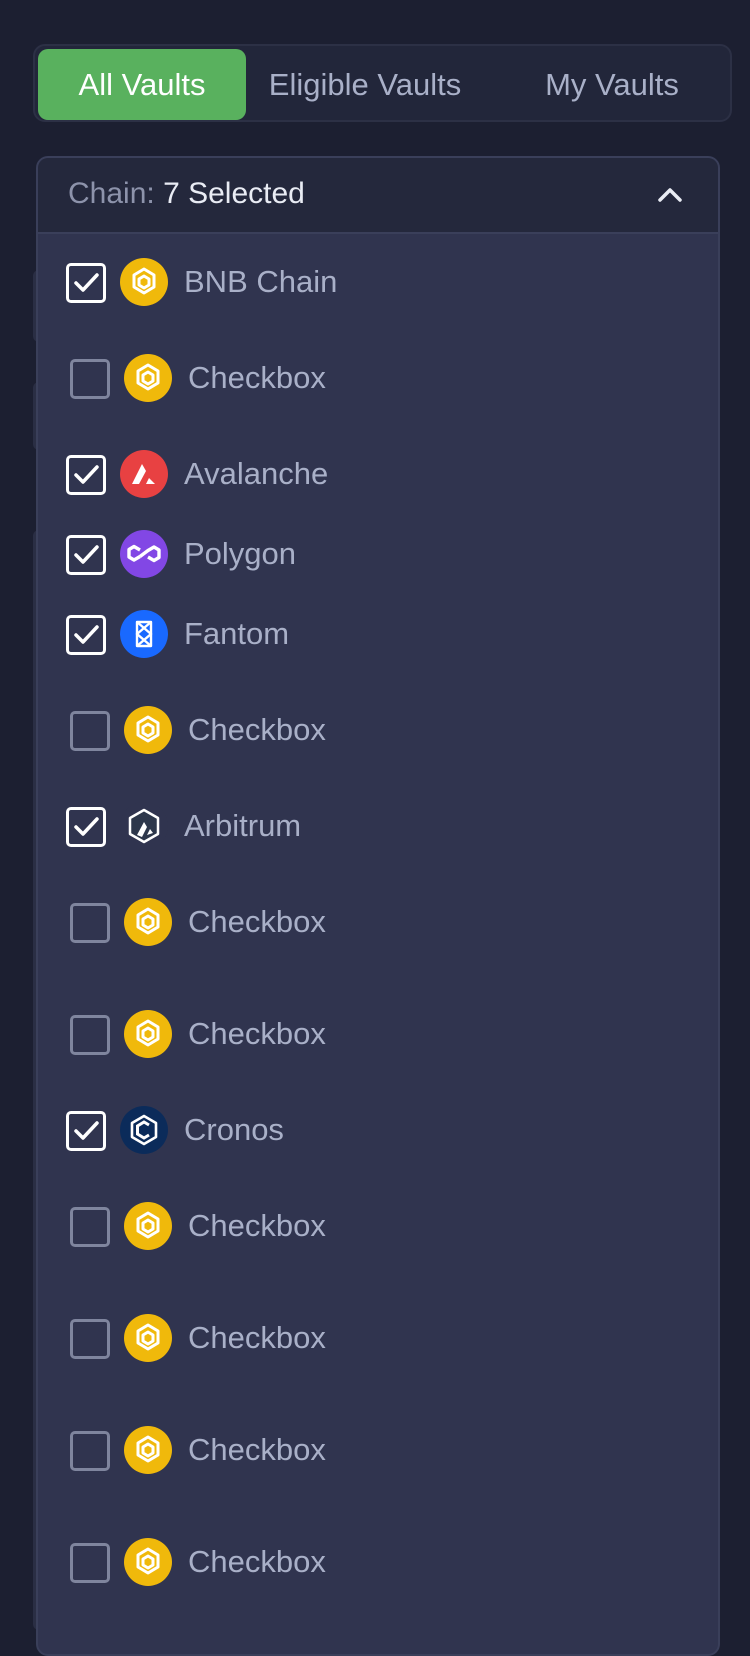  I want to click on chain-option-label: Fantom, so click(237, 633).